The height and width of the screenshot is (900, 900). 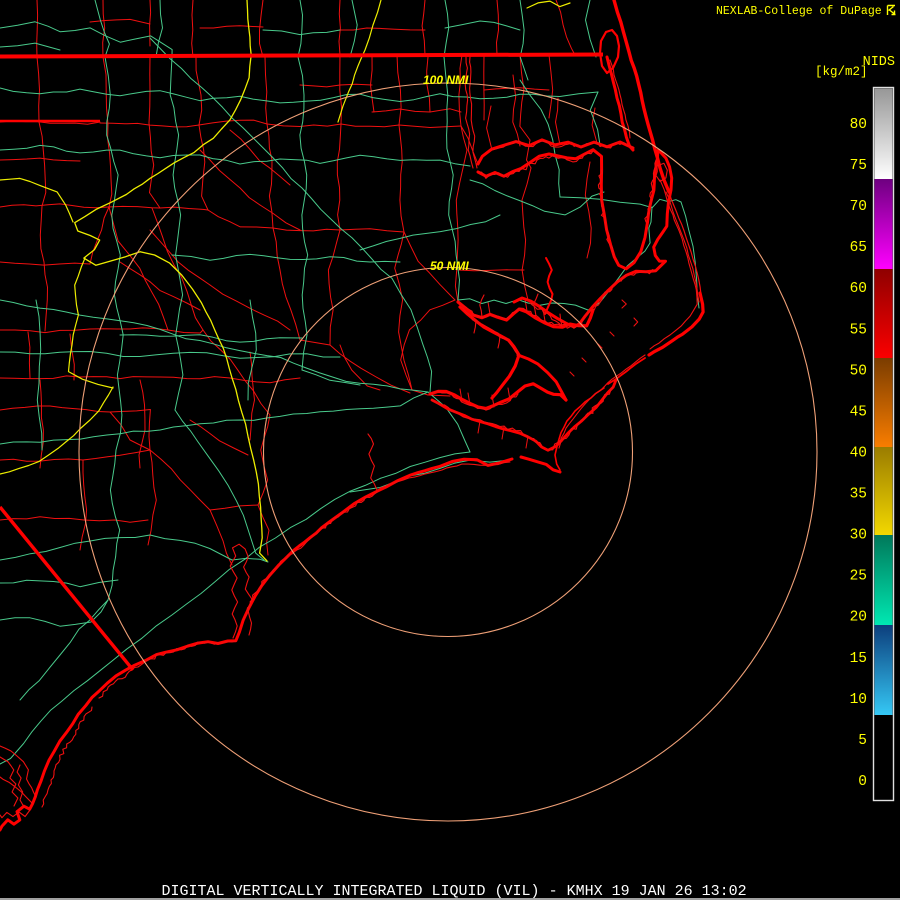 What do you see at coordinates (858, 248) in the screenshot?
I see `svg-text: 65` at bounding box center [858, 248].